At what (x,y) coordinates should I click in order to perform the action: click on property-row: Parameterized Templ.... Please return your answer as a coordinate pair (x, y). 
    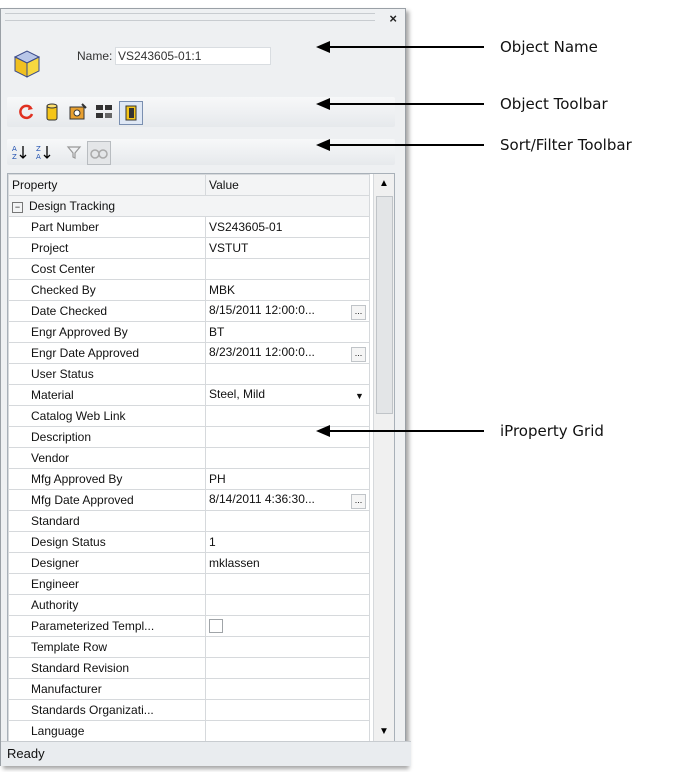
    Looking at the image, I should click on (189, 626).